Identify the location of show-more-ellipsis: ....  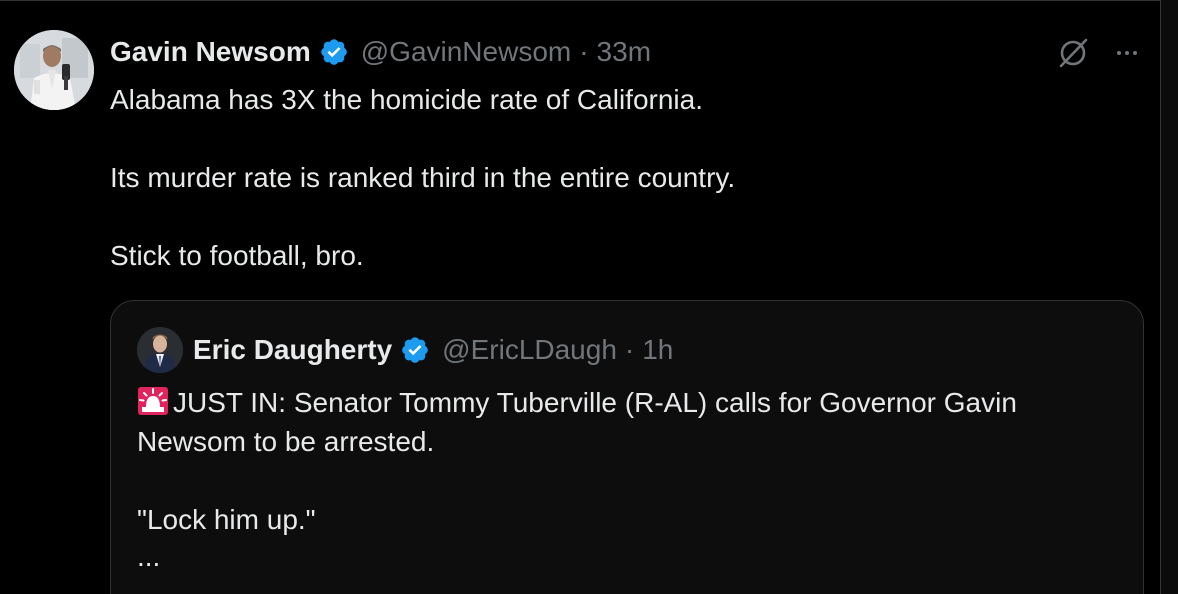
(627, 557).